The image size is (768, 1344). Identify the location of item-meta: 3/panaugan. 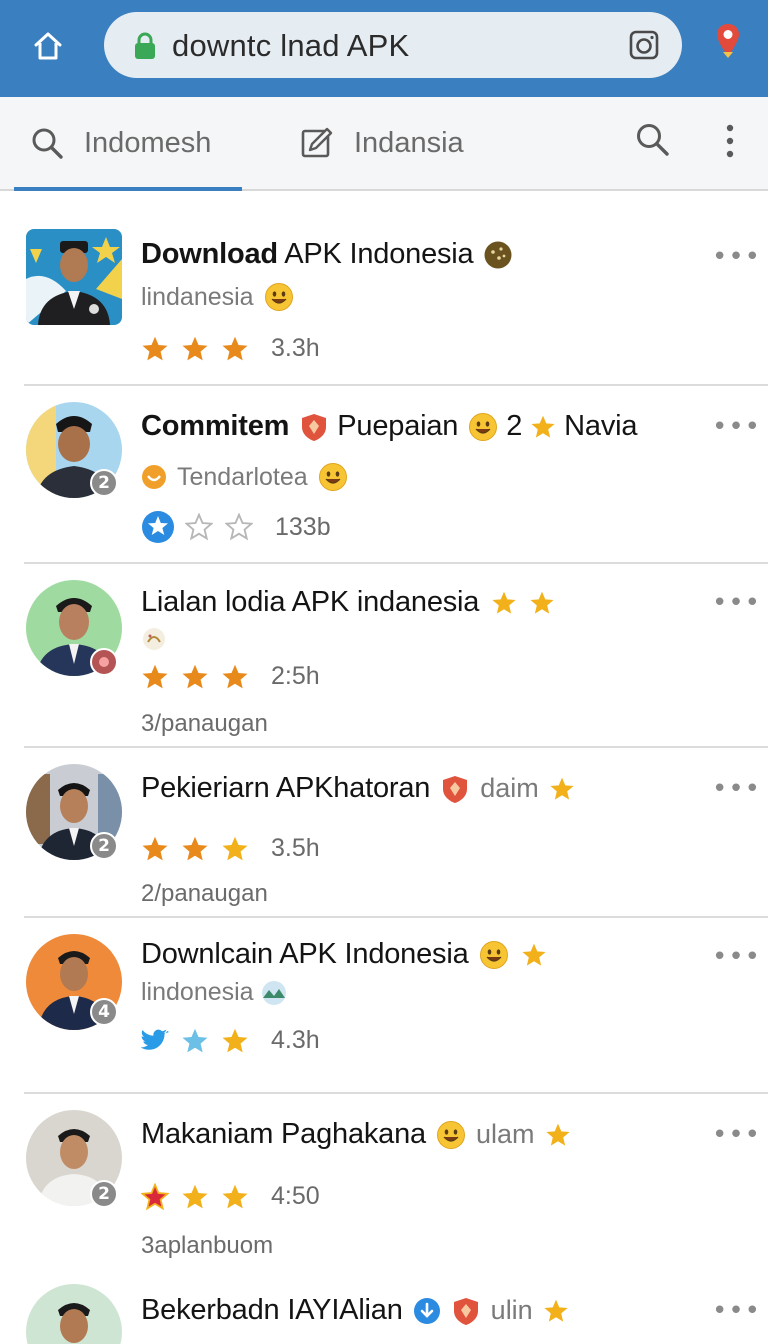
(204, 723).